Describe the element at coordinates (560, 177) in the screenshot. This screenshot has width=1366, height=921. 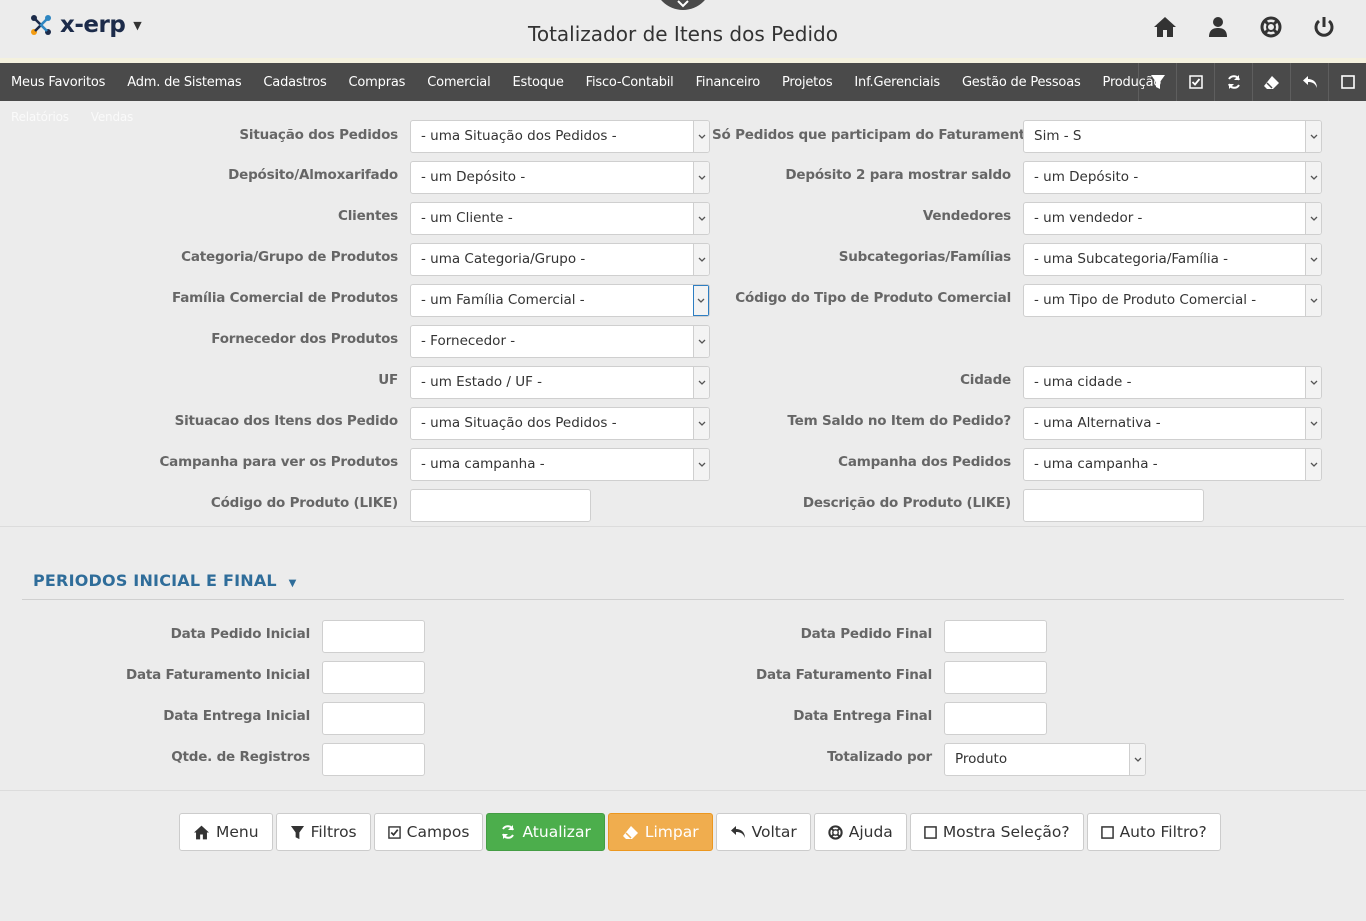
I see `deposito-select: - um Depósito -` at that location.